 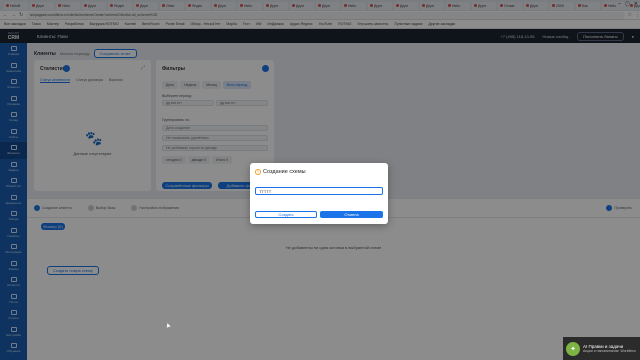 I want to click on modal-create-button: Создать, so click(x=286, y=214).